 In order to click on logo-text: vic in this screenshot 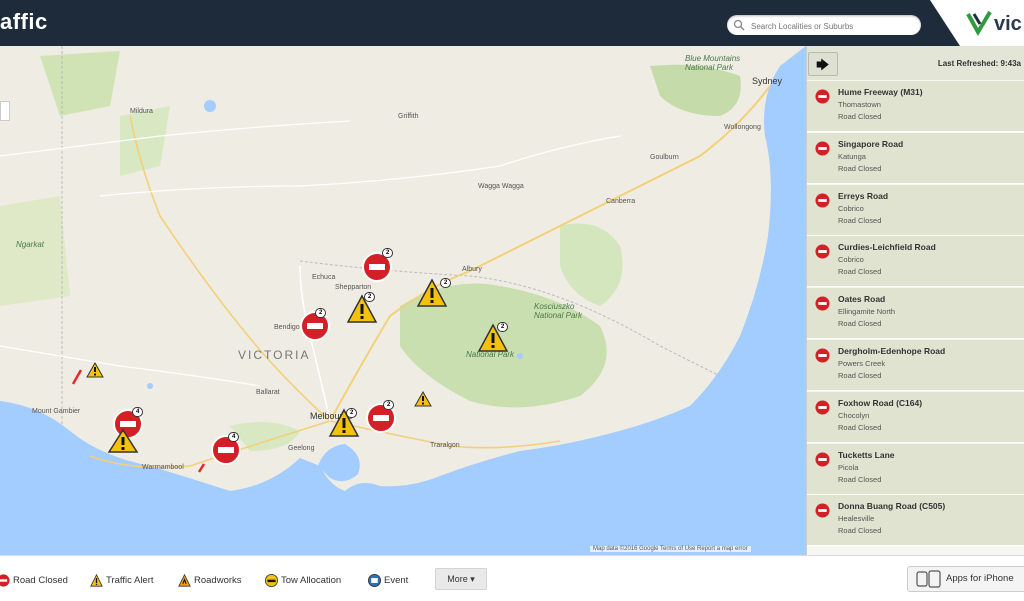, I will do `click(1008, 24)`.